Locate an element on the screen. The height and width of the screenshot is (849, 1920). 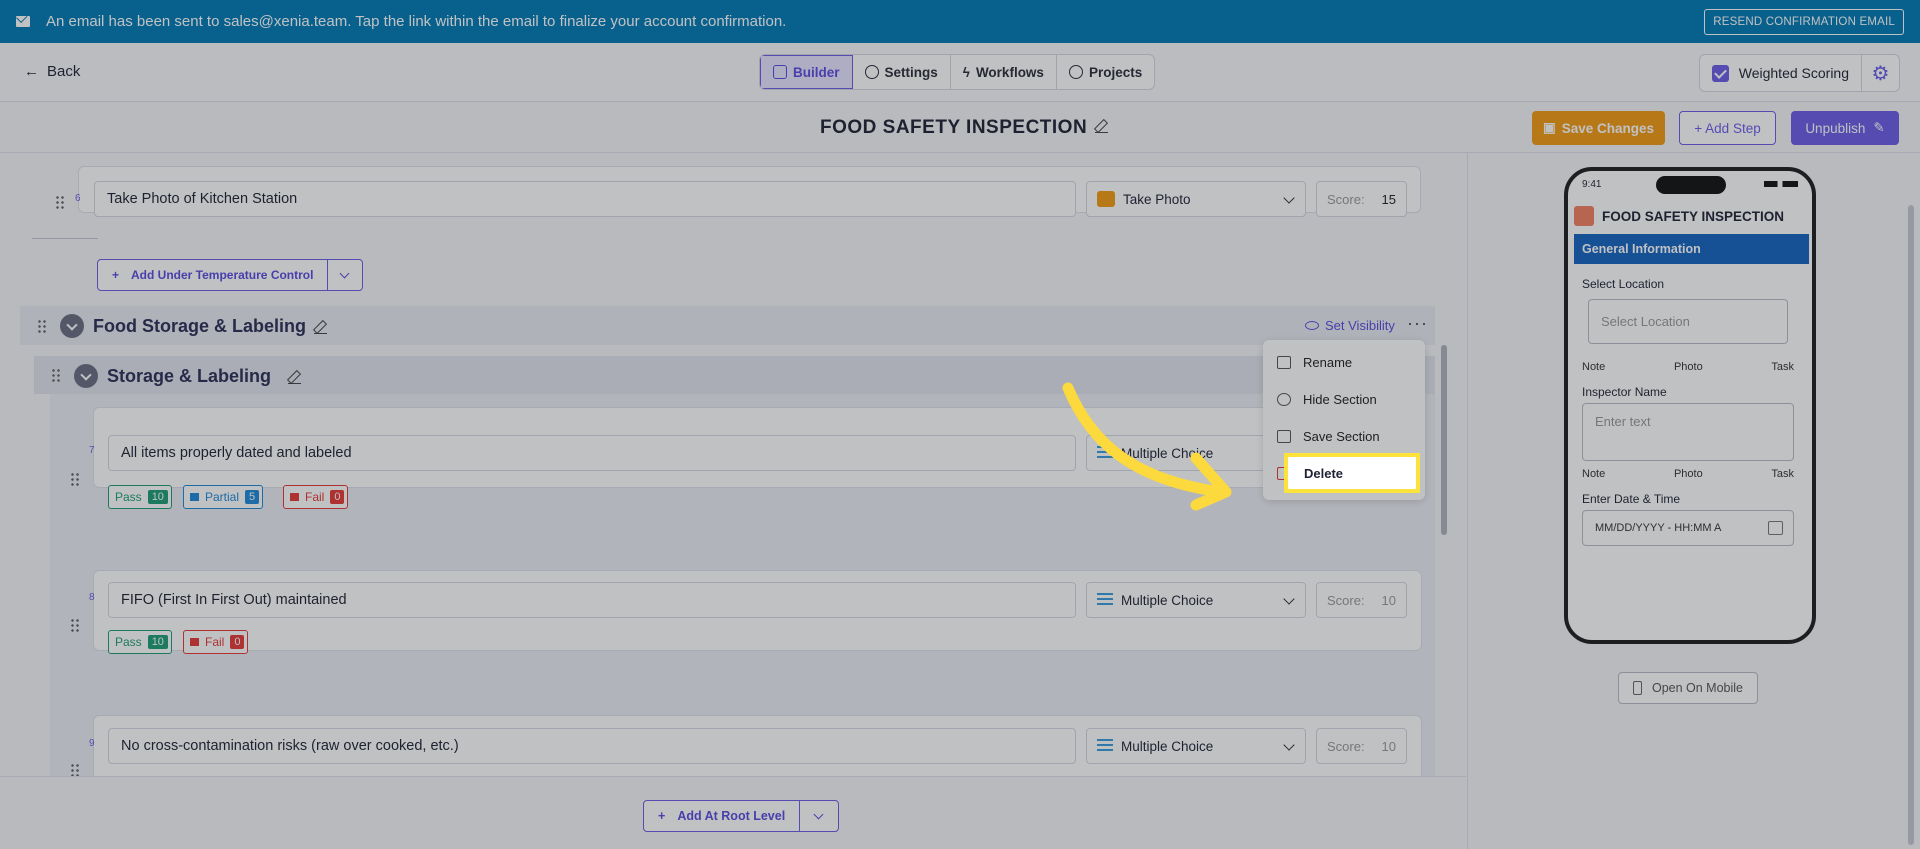
add-under-button: + Add Under Temperature Control is located at coordinates (230, 275).